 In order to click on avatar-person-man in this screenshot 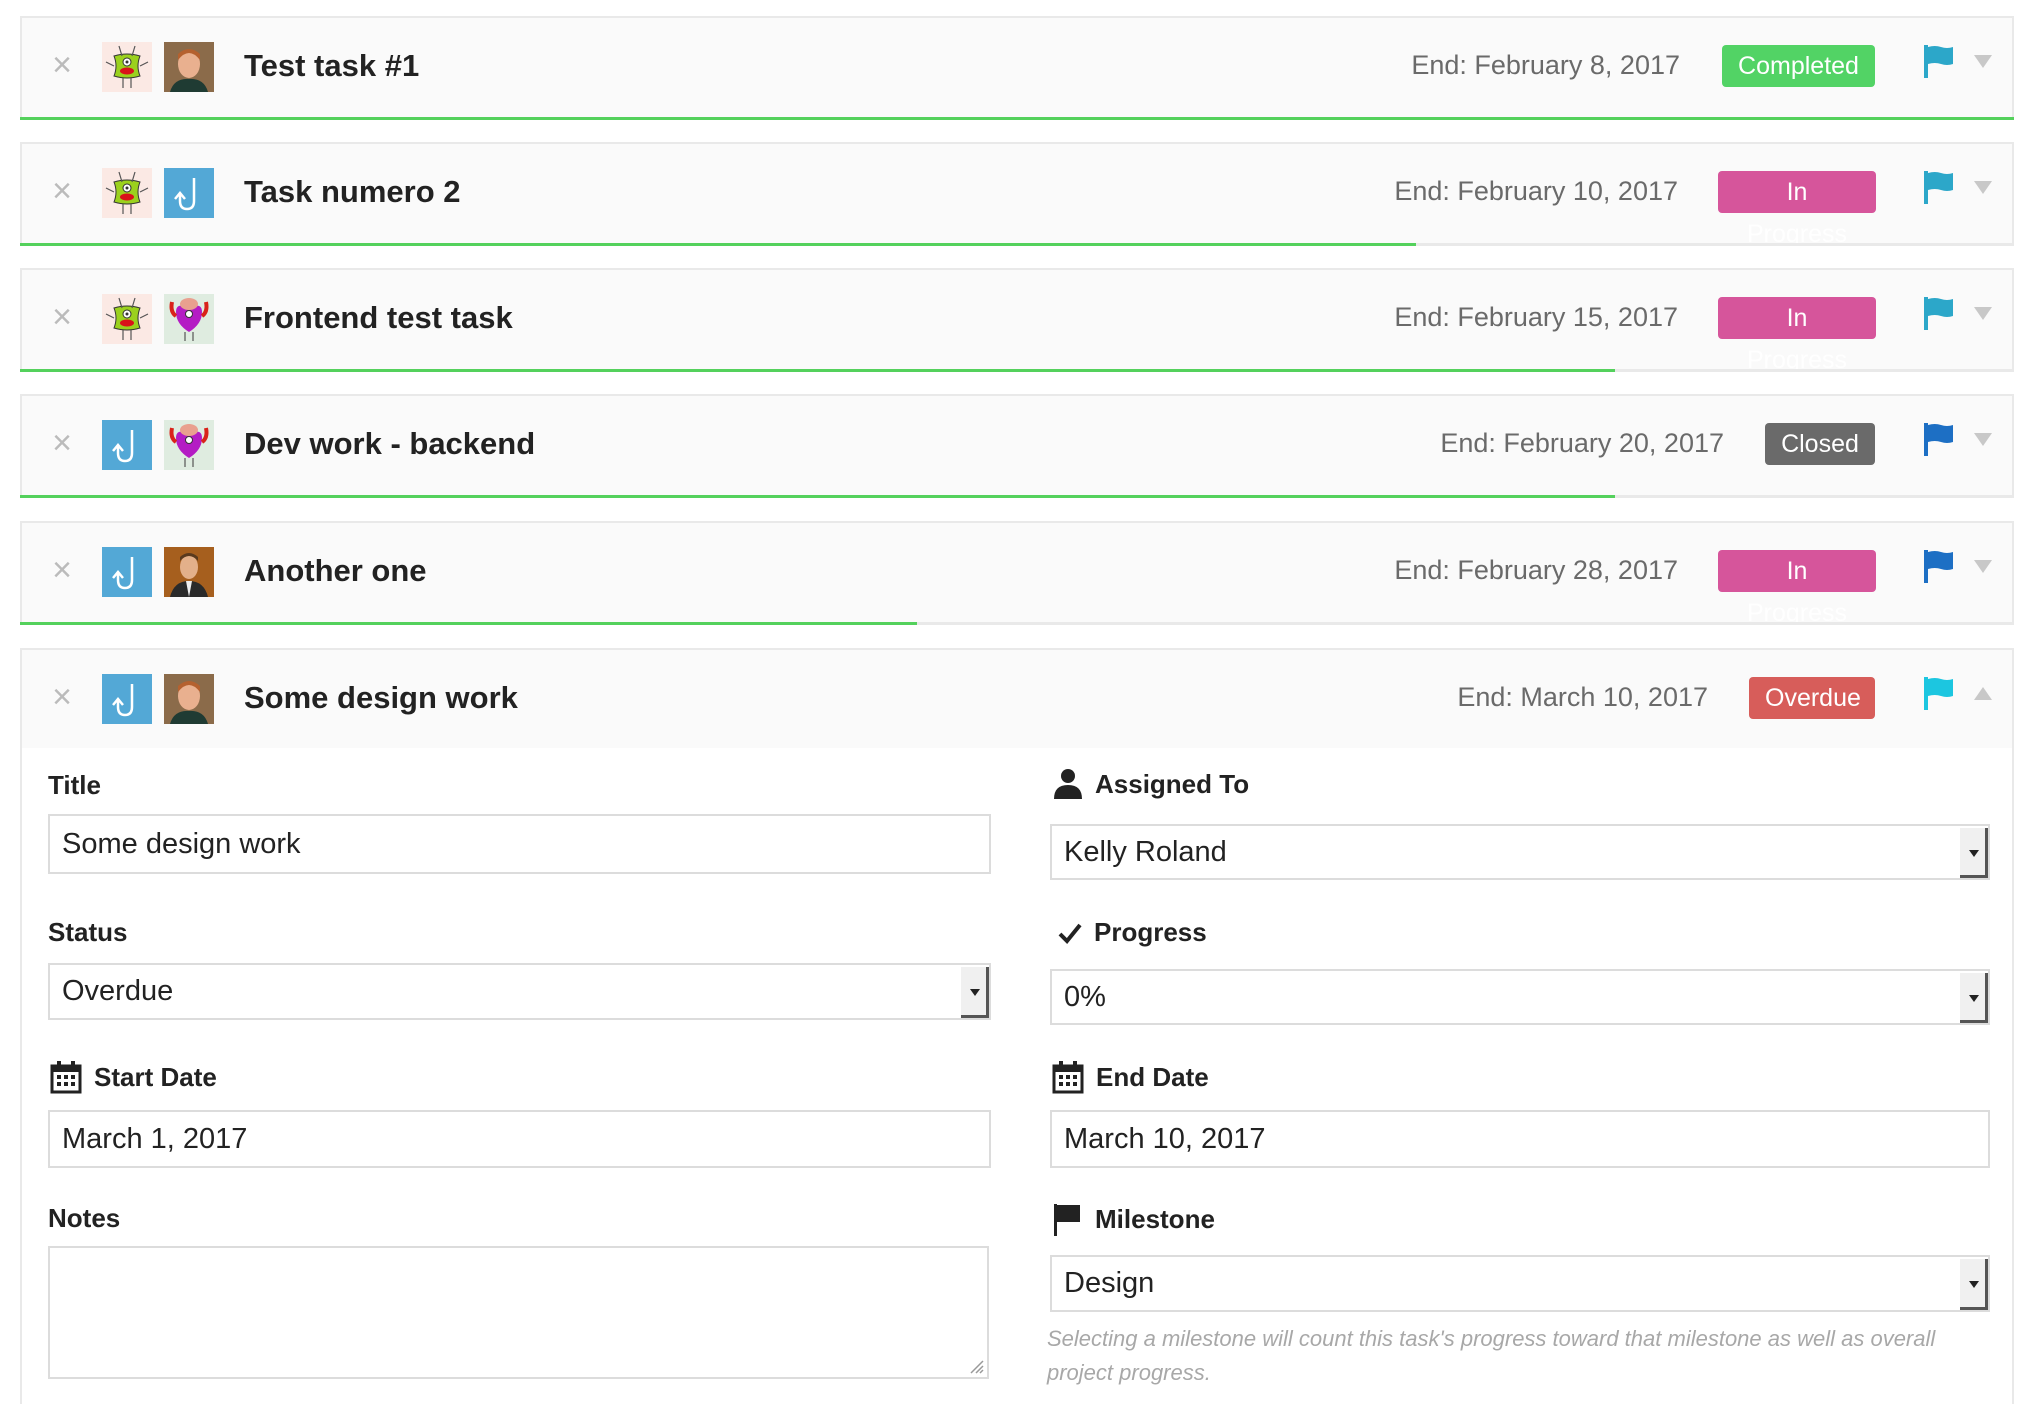, I will do `click(189, 572)`.